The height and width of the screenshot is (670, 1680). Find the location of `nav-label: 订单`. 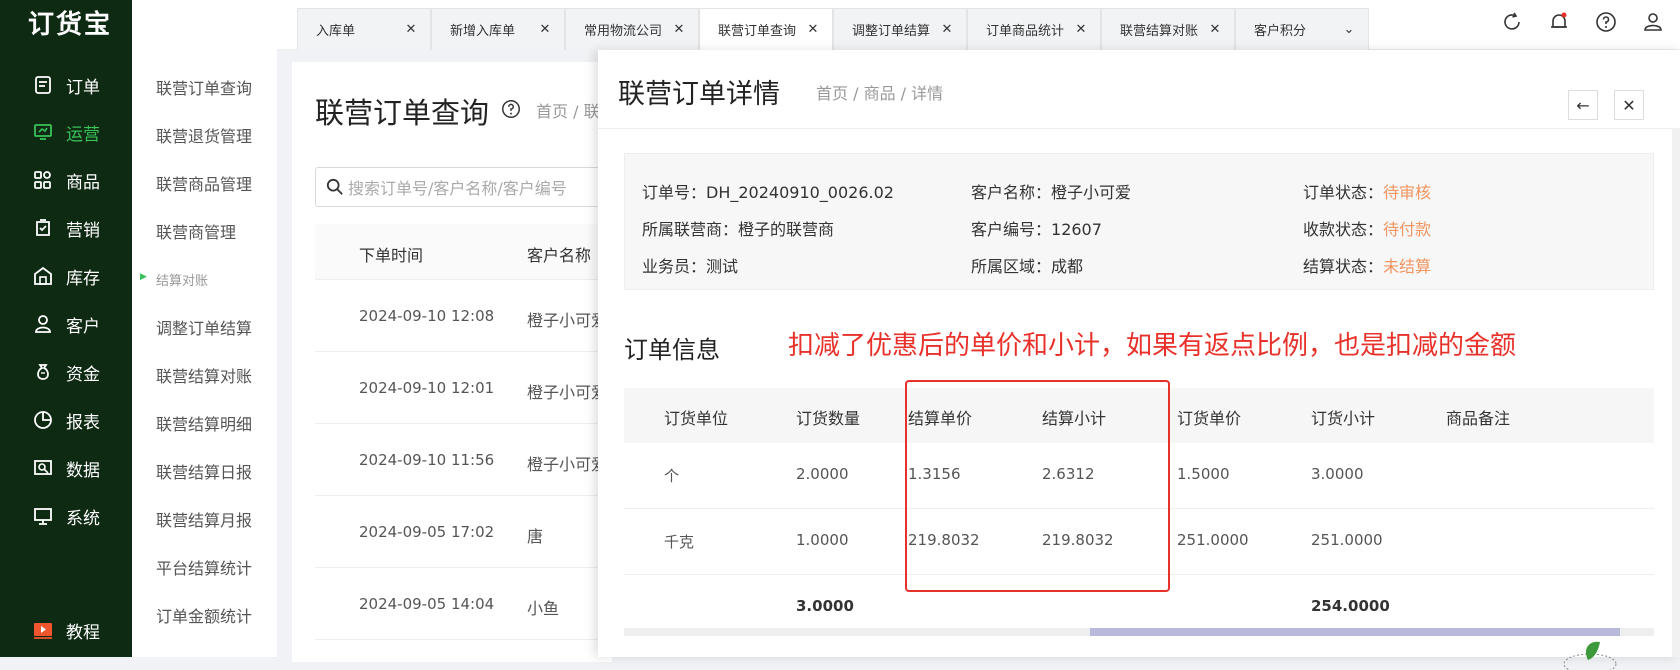

nav-label: 订单 is located at coordinates (83, 87).